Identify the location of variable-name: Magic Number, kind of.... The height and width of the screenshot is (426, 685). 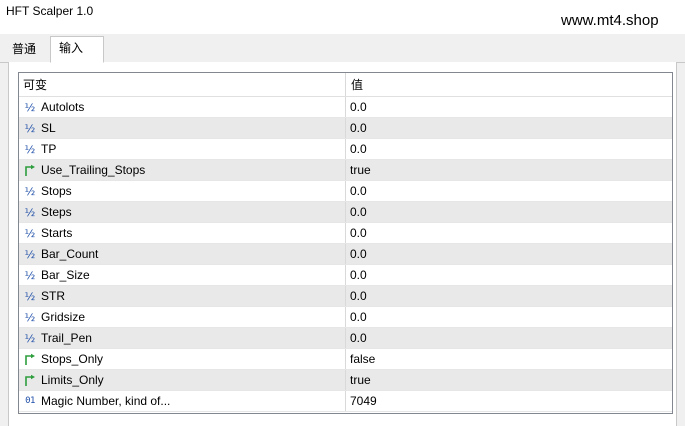
(106, 401).